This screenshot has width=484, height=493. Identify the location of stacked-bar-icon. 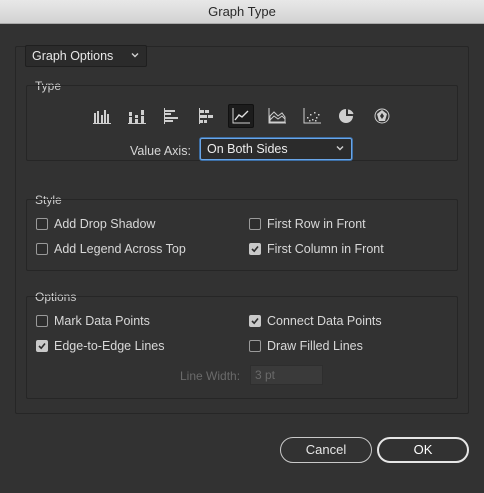
(207, 116).